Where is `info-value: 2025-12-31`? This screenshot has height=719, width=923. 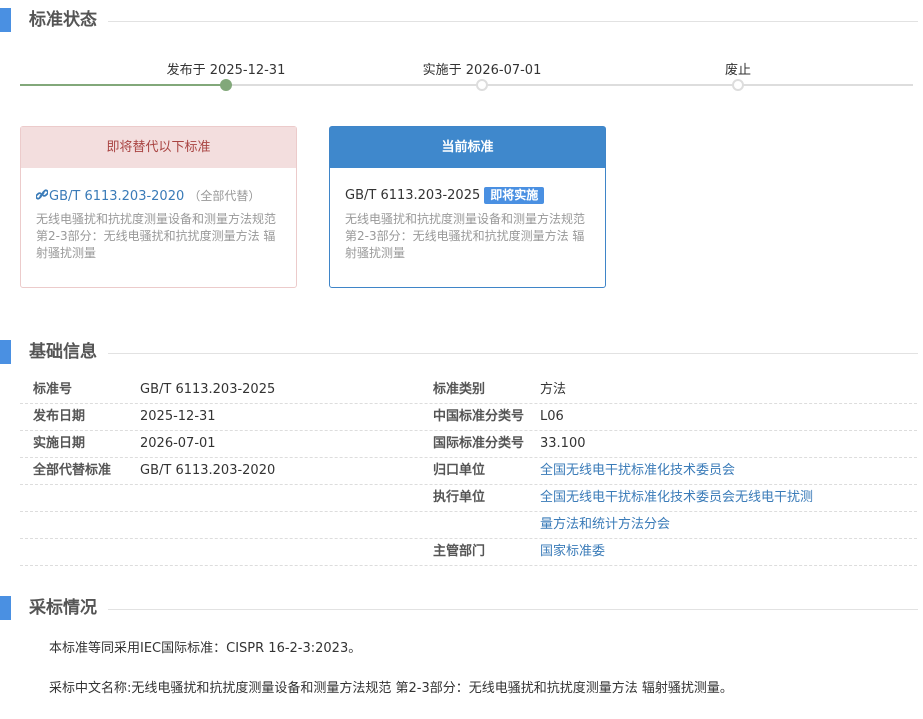
info-value: 2025-12-31 is located at coordinates (178, 416).